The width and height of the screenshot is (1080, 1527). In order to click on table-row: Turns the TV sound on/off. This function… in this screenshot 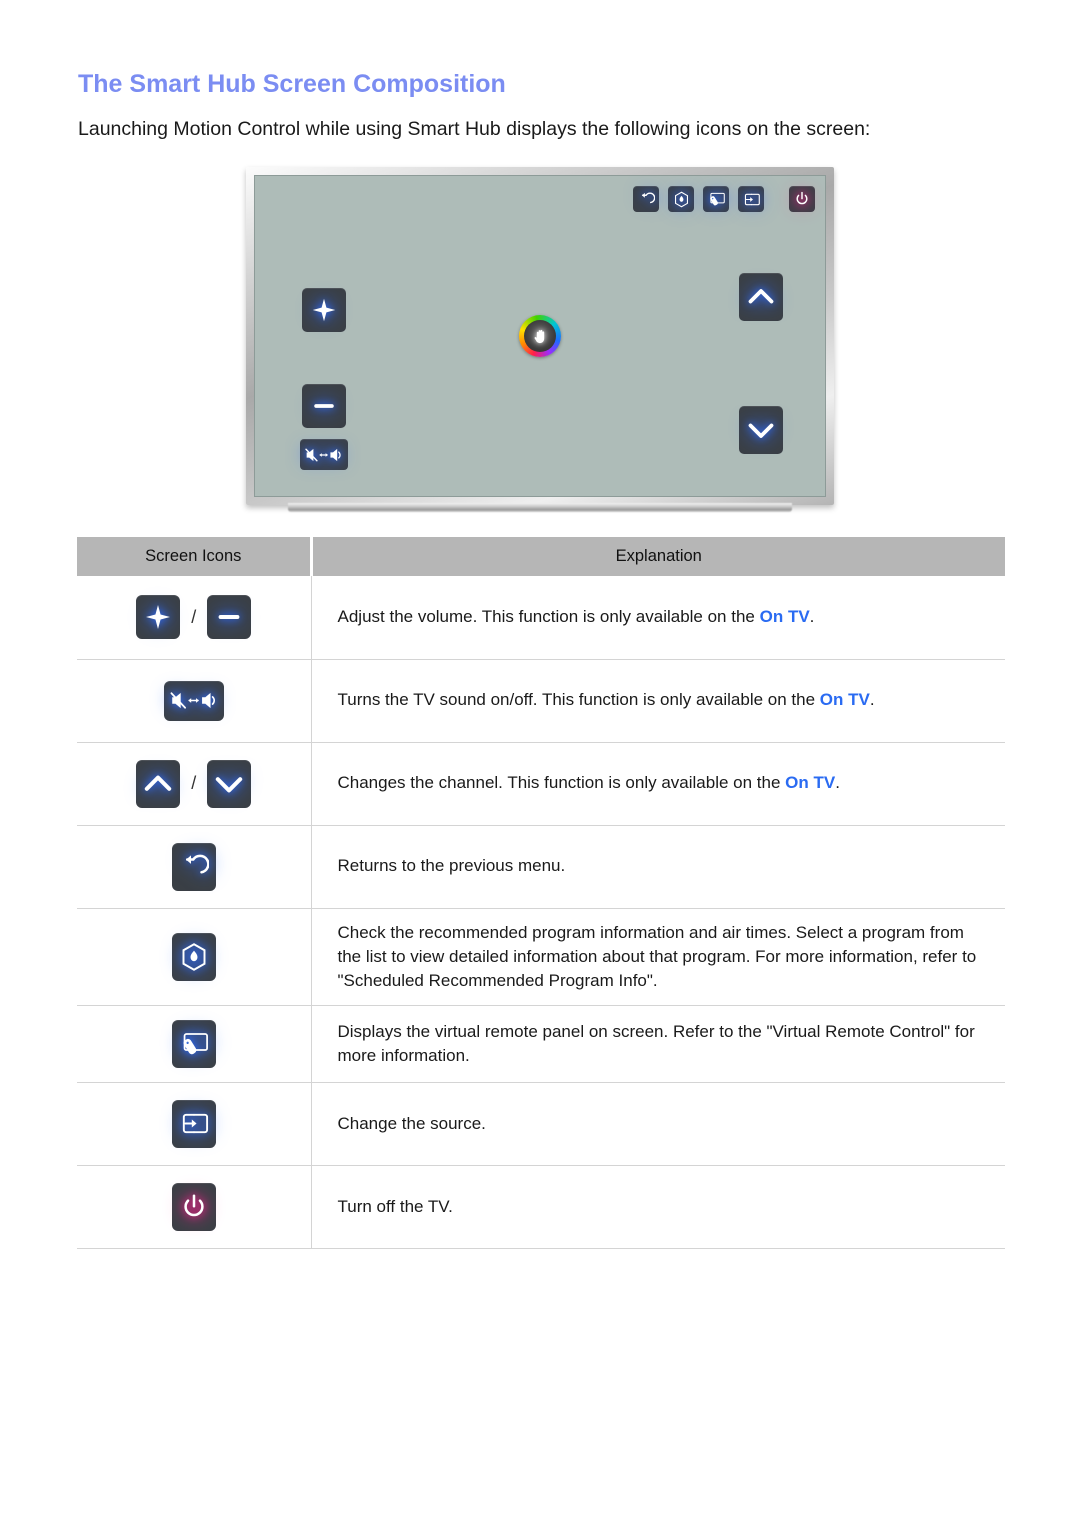, I will do `click(541, 701)`.